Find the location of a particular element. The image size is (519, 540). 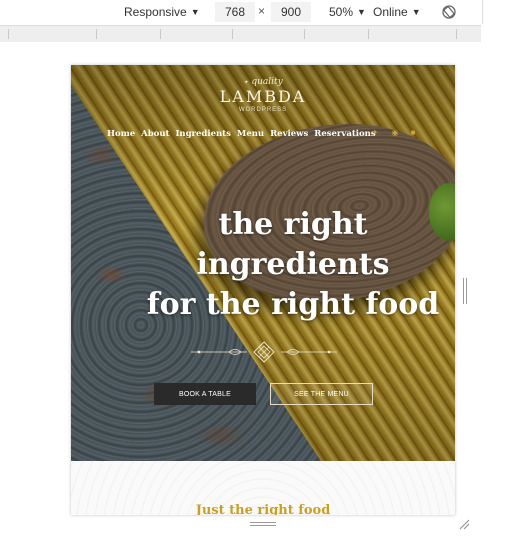

device-mode-label: Responsive is located at coordinates (155, 12).